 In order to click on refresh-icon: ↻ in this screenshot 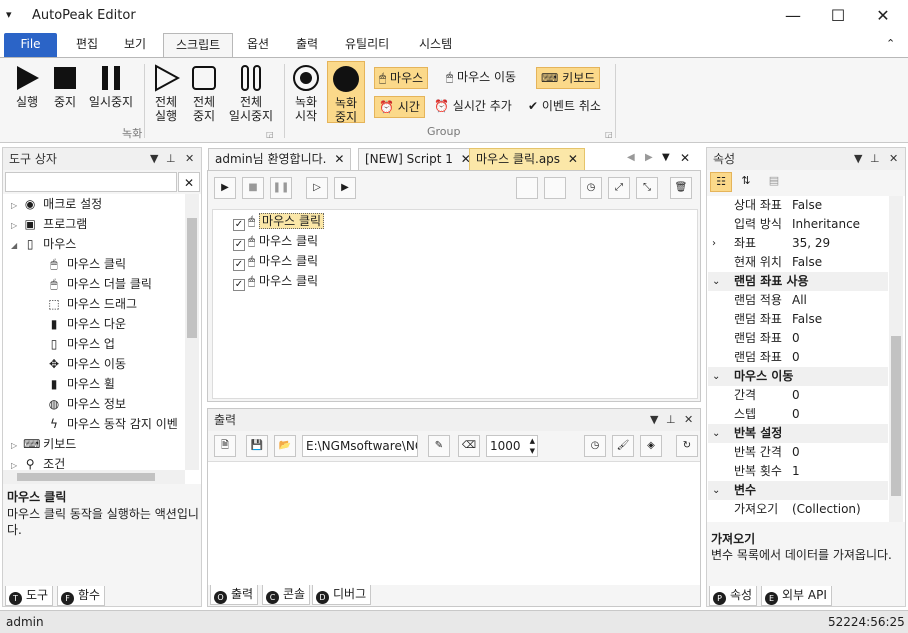, I will do `click(687, 446)`.